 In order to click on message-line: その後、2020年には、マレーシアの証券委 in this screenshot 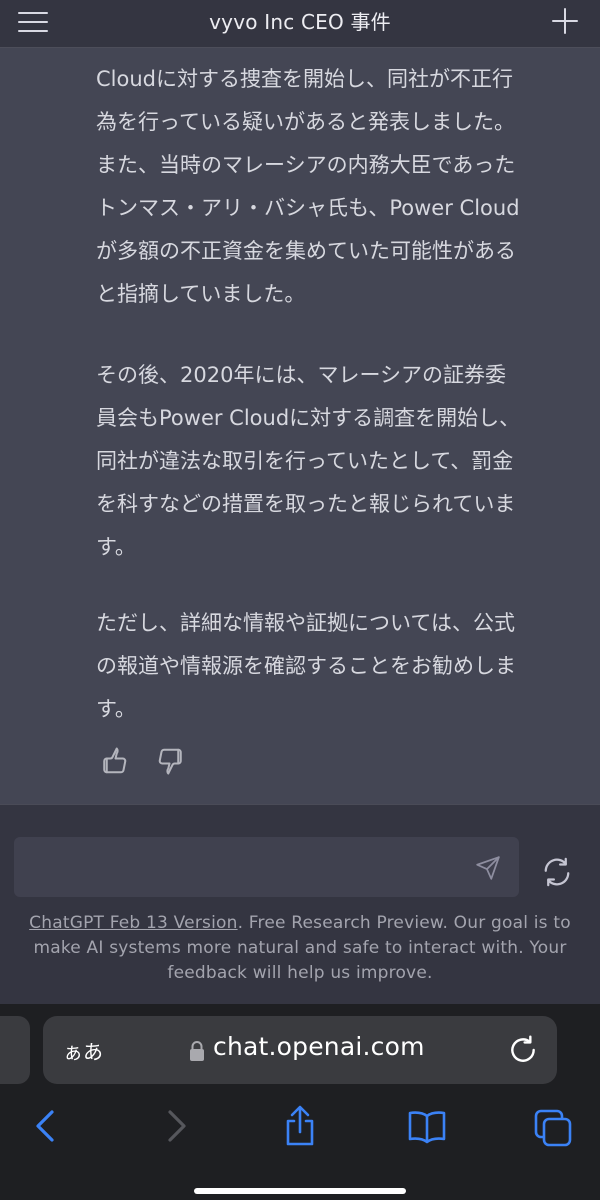, I will do `click(301, 375)`.